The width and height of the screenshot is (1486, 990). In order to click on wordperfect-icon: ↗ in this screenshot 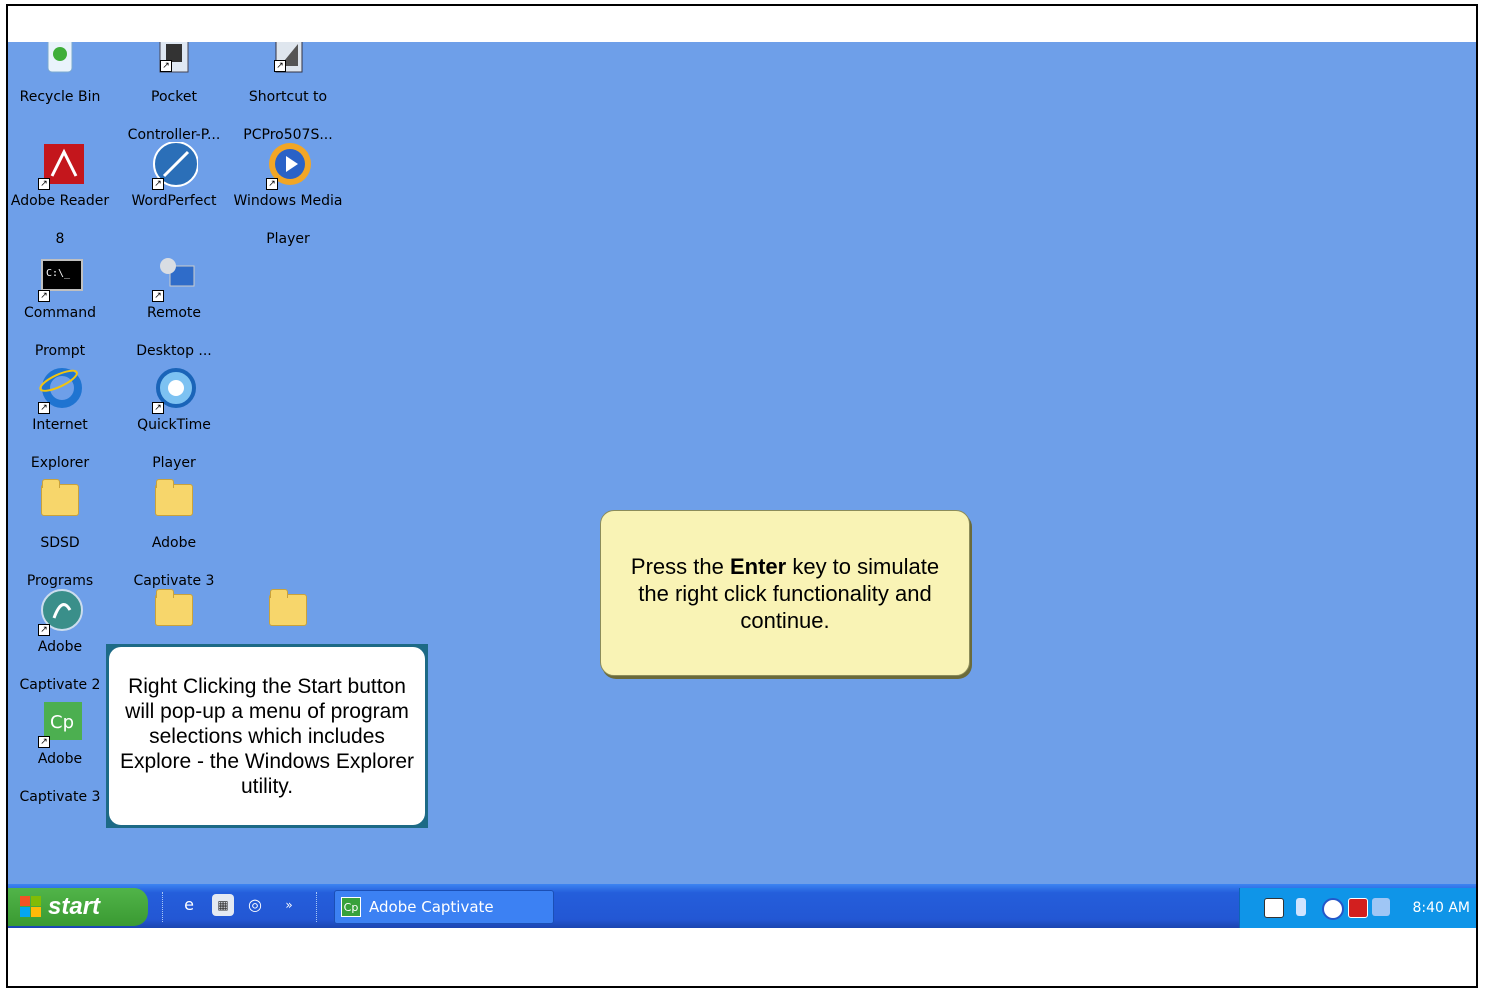, I will do `click(174, 165)`.